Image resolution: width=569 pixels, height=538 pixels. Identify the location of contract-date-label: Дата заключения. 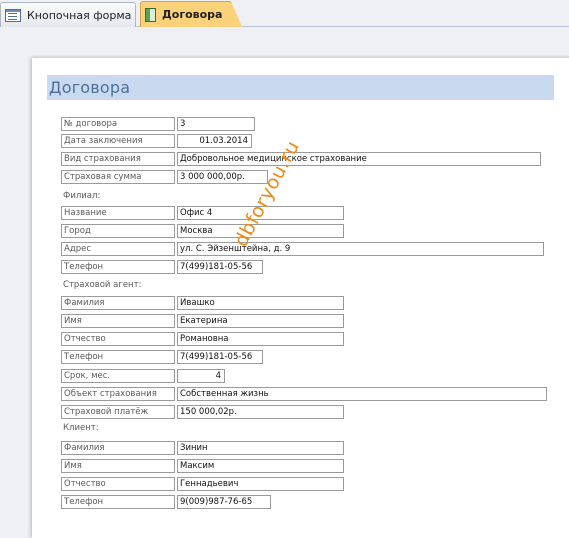
(118, 141).